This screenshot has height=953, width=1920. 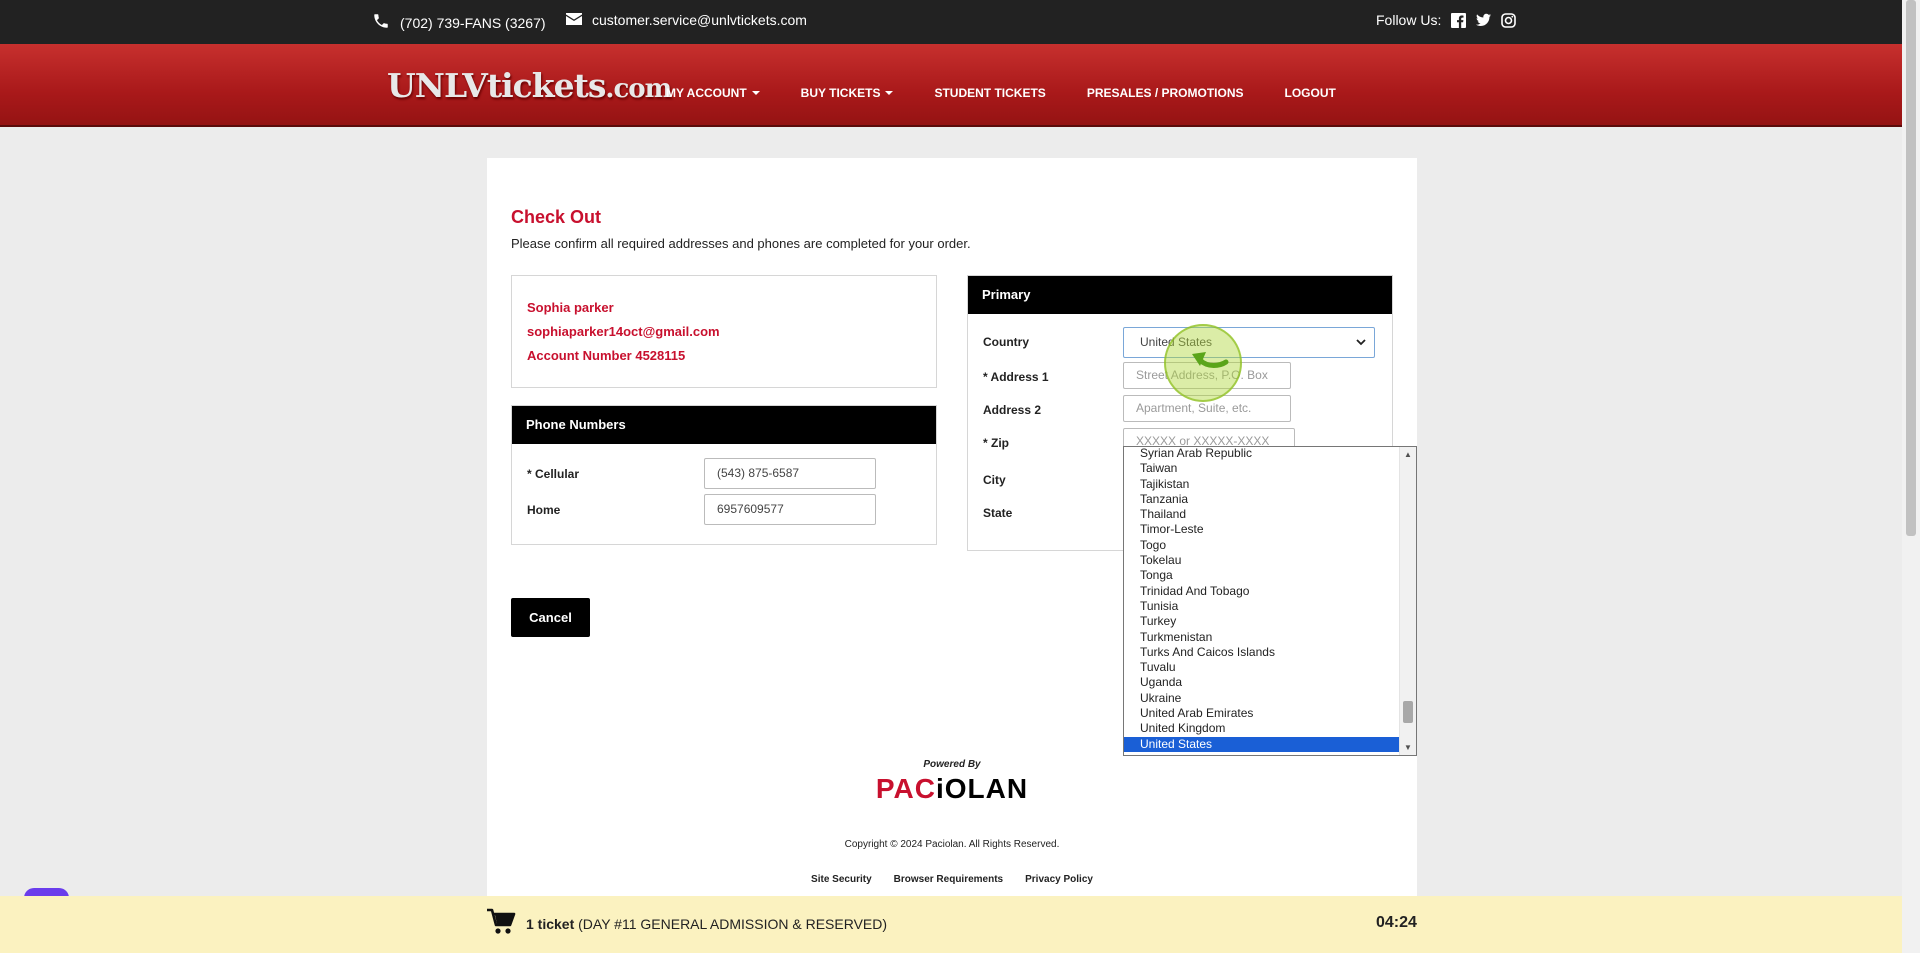 I want to click on paciolan-logo: PACiOLAN, so click(x=952, y=789).